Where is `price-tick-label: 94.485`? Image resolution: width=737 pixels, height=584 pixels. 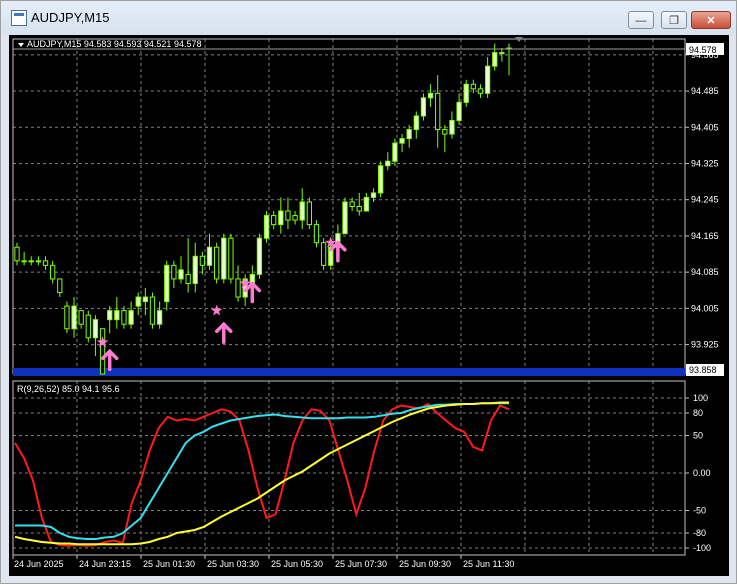 price-tick-label: 94.485 is located at coordinates (705, 91).